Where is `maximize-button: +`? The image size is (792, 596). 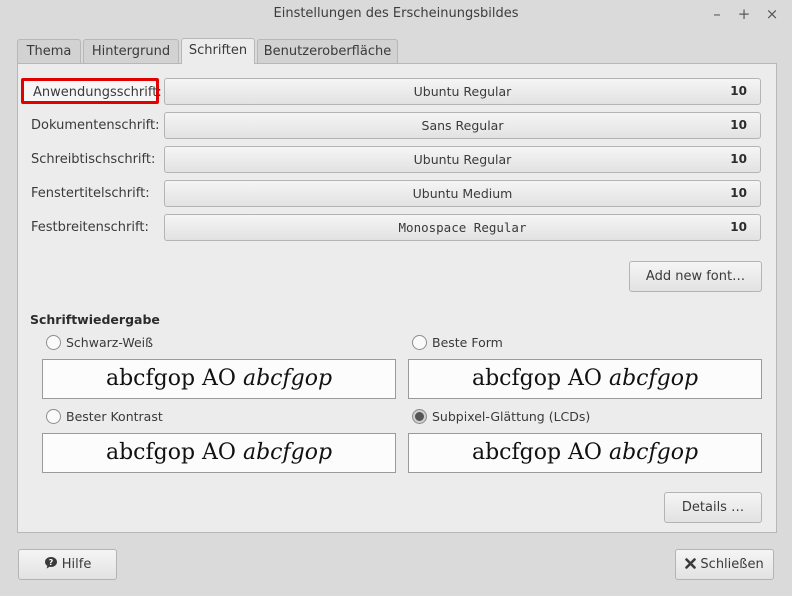 maximize-button: + is located at coordinates (744, 14).